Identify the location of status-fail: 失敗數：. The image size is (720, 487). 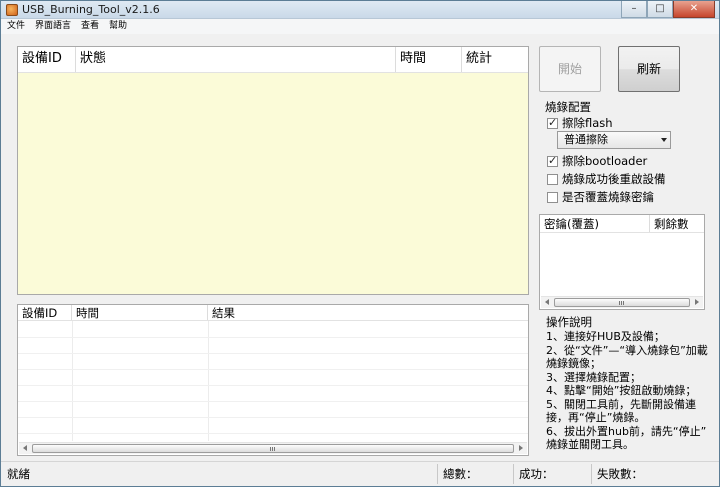
(620, 474).